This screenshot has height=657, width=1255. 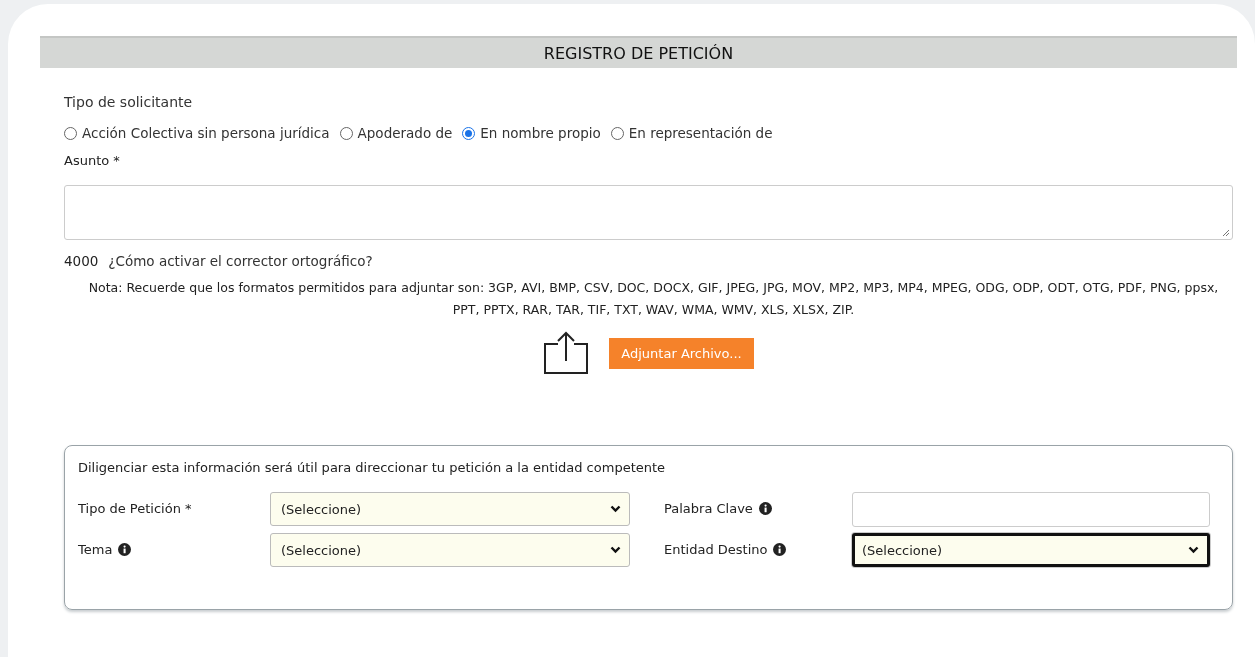 I want to click on keyword-input-field, so click(x=1031, y=509).